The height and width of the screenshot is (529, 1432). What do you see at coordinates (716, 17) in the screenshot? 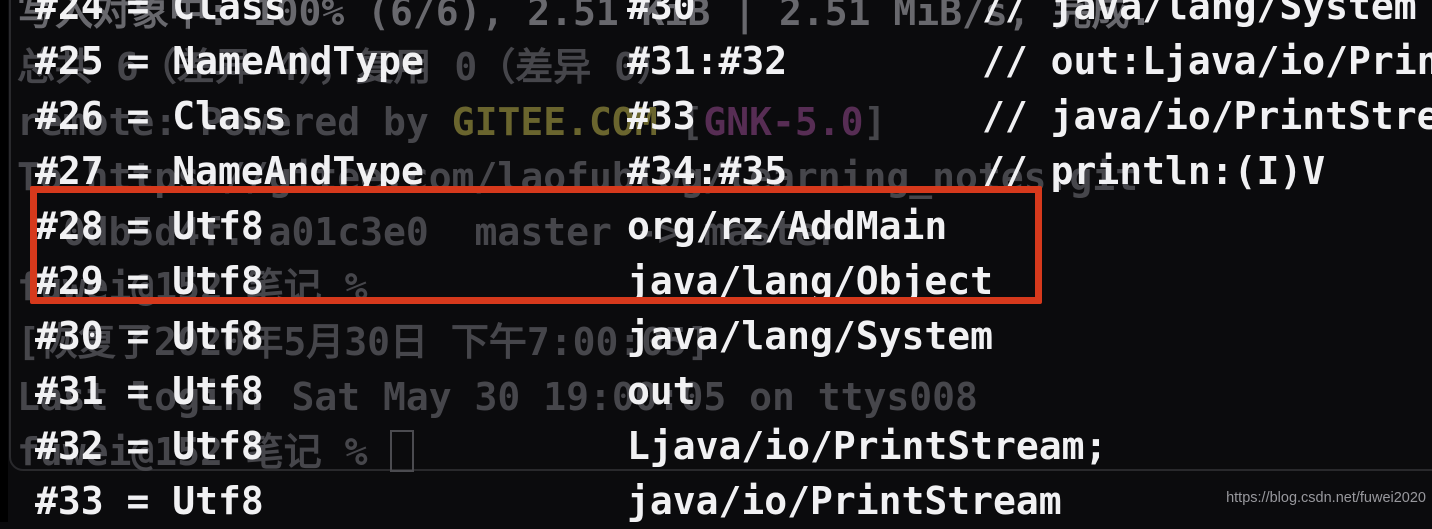
I see `javap-line: #24 = Class #30 // java/lang/System` at bounding box center [716, 17].